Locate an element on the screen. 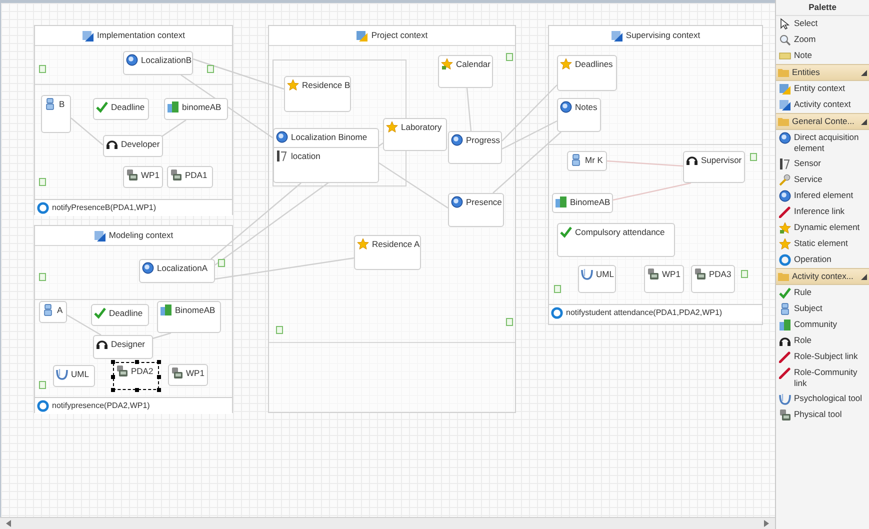  node-label: PDA1 is located at coordinates (196, 175).